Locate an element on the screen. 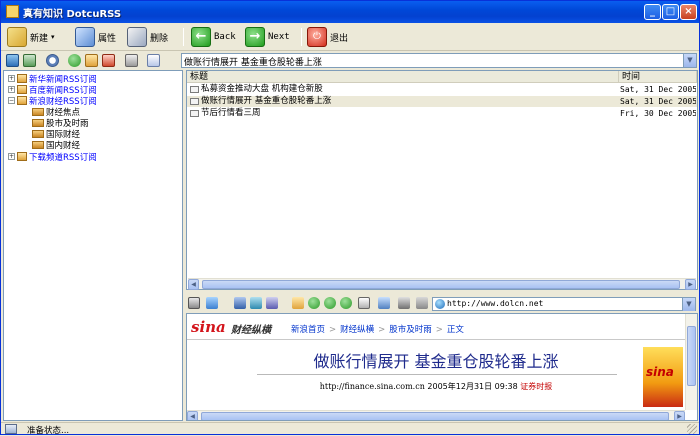  print-icon is located at coordinates (194, 303).